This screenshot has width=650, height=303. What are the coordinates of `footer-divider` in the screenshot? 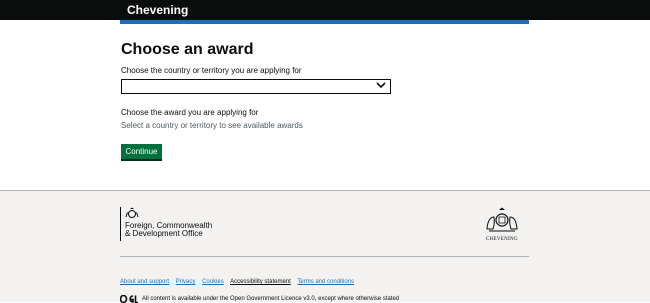 It's located at (324, 256).